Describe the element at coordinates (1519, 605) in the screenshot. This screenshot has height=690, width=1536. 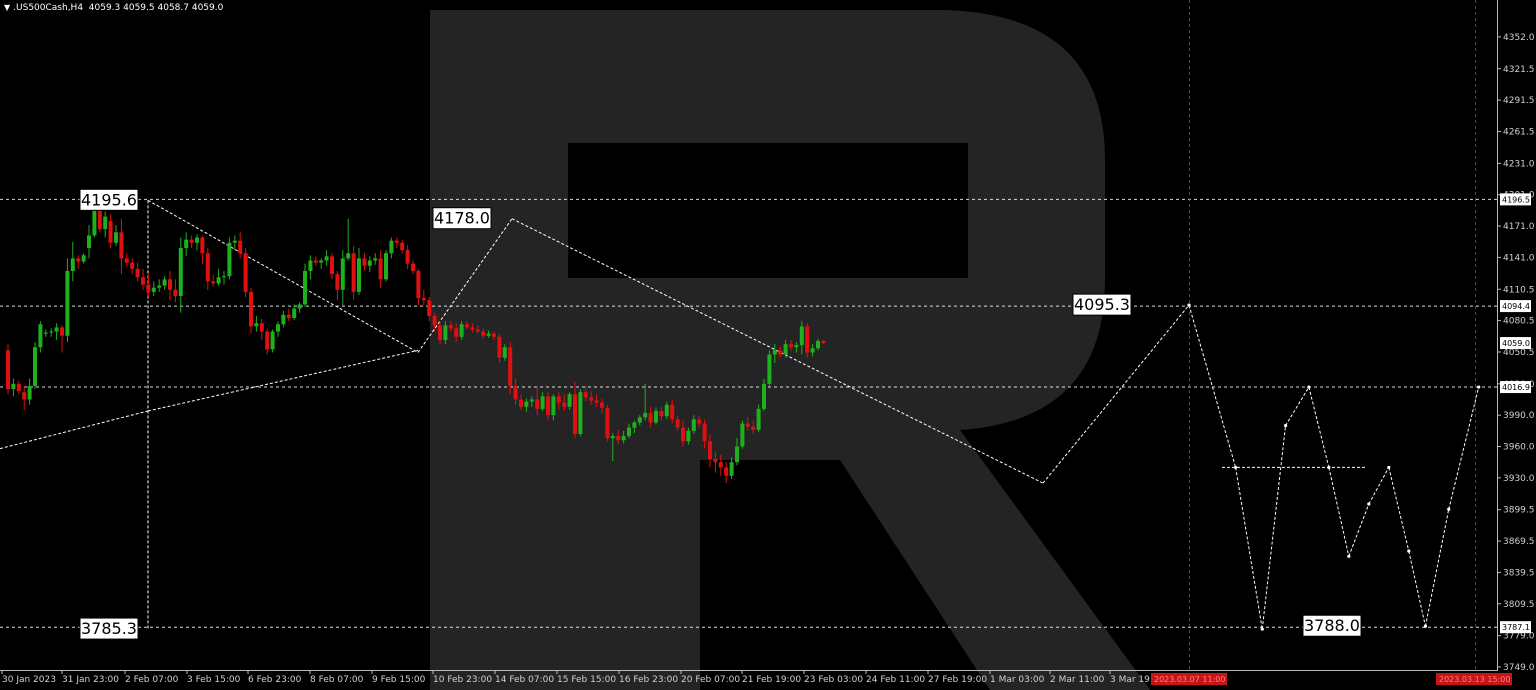
I see `y-tick-label: 3809.5` at that location.